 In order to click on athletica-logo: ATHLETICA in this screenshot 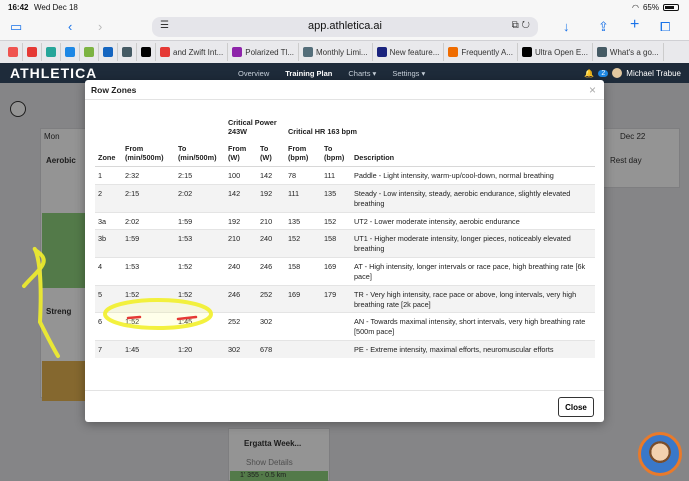, I will do `click(53, 73)`.